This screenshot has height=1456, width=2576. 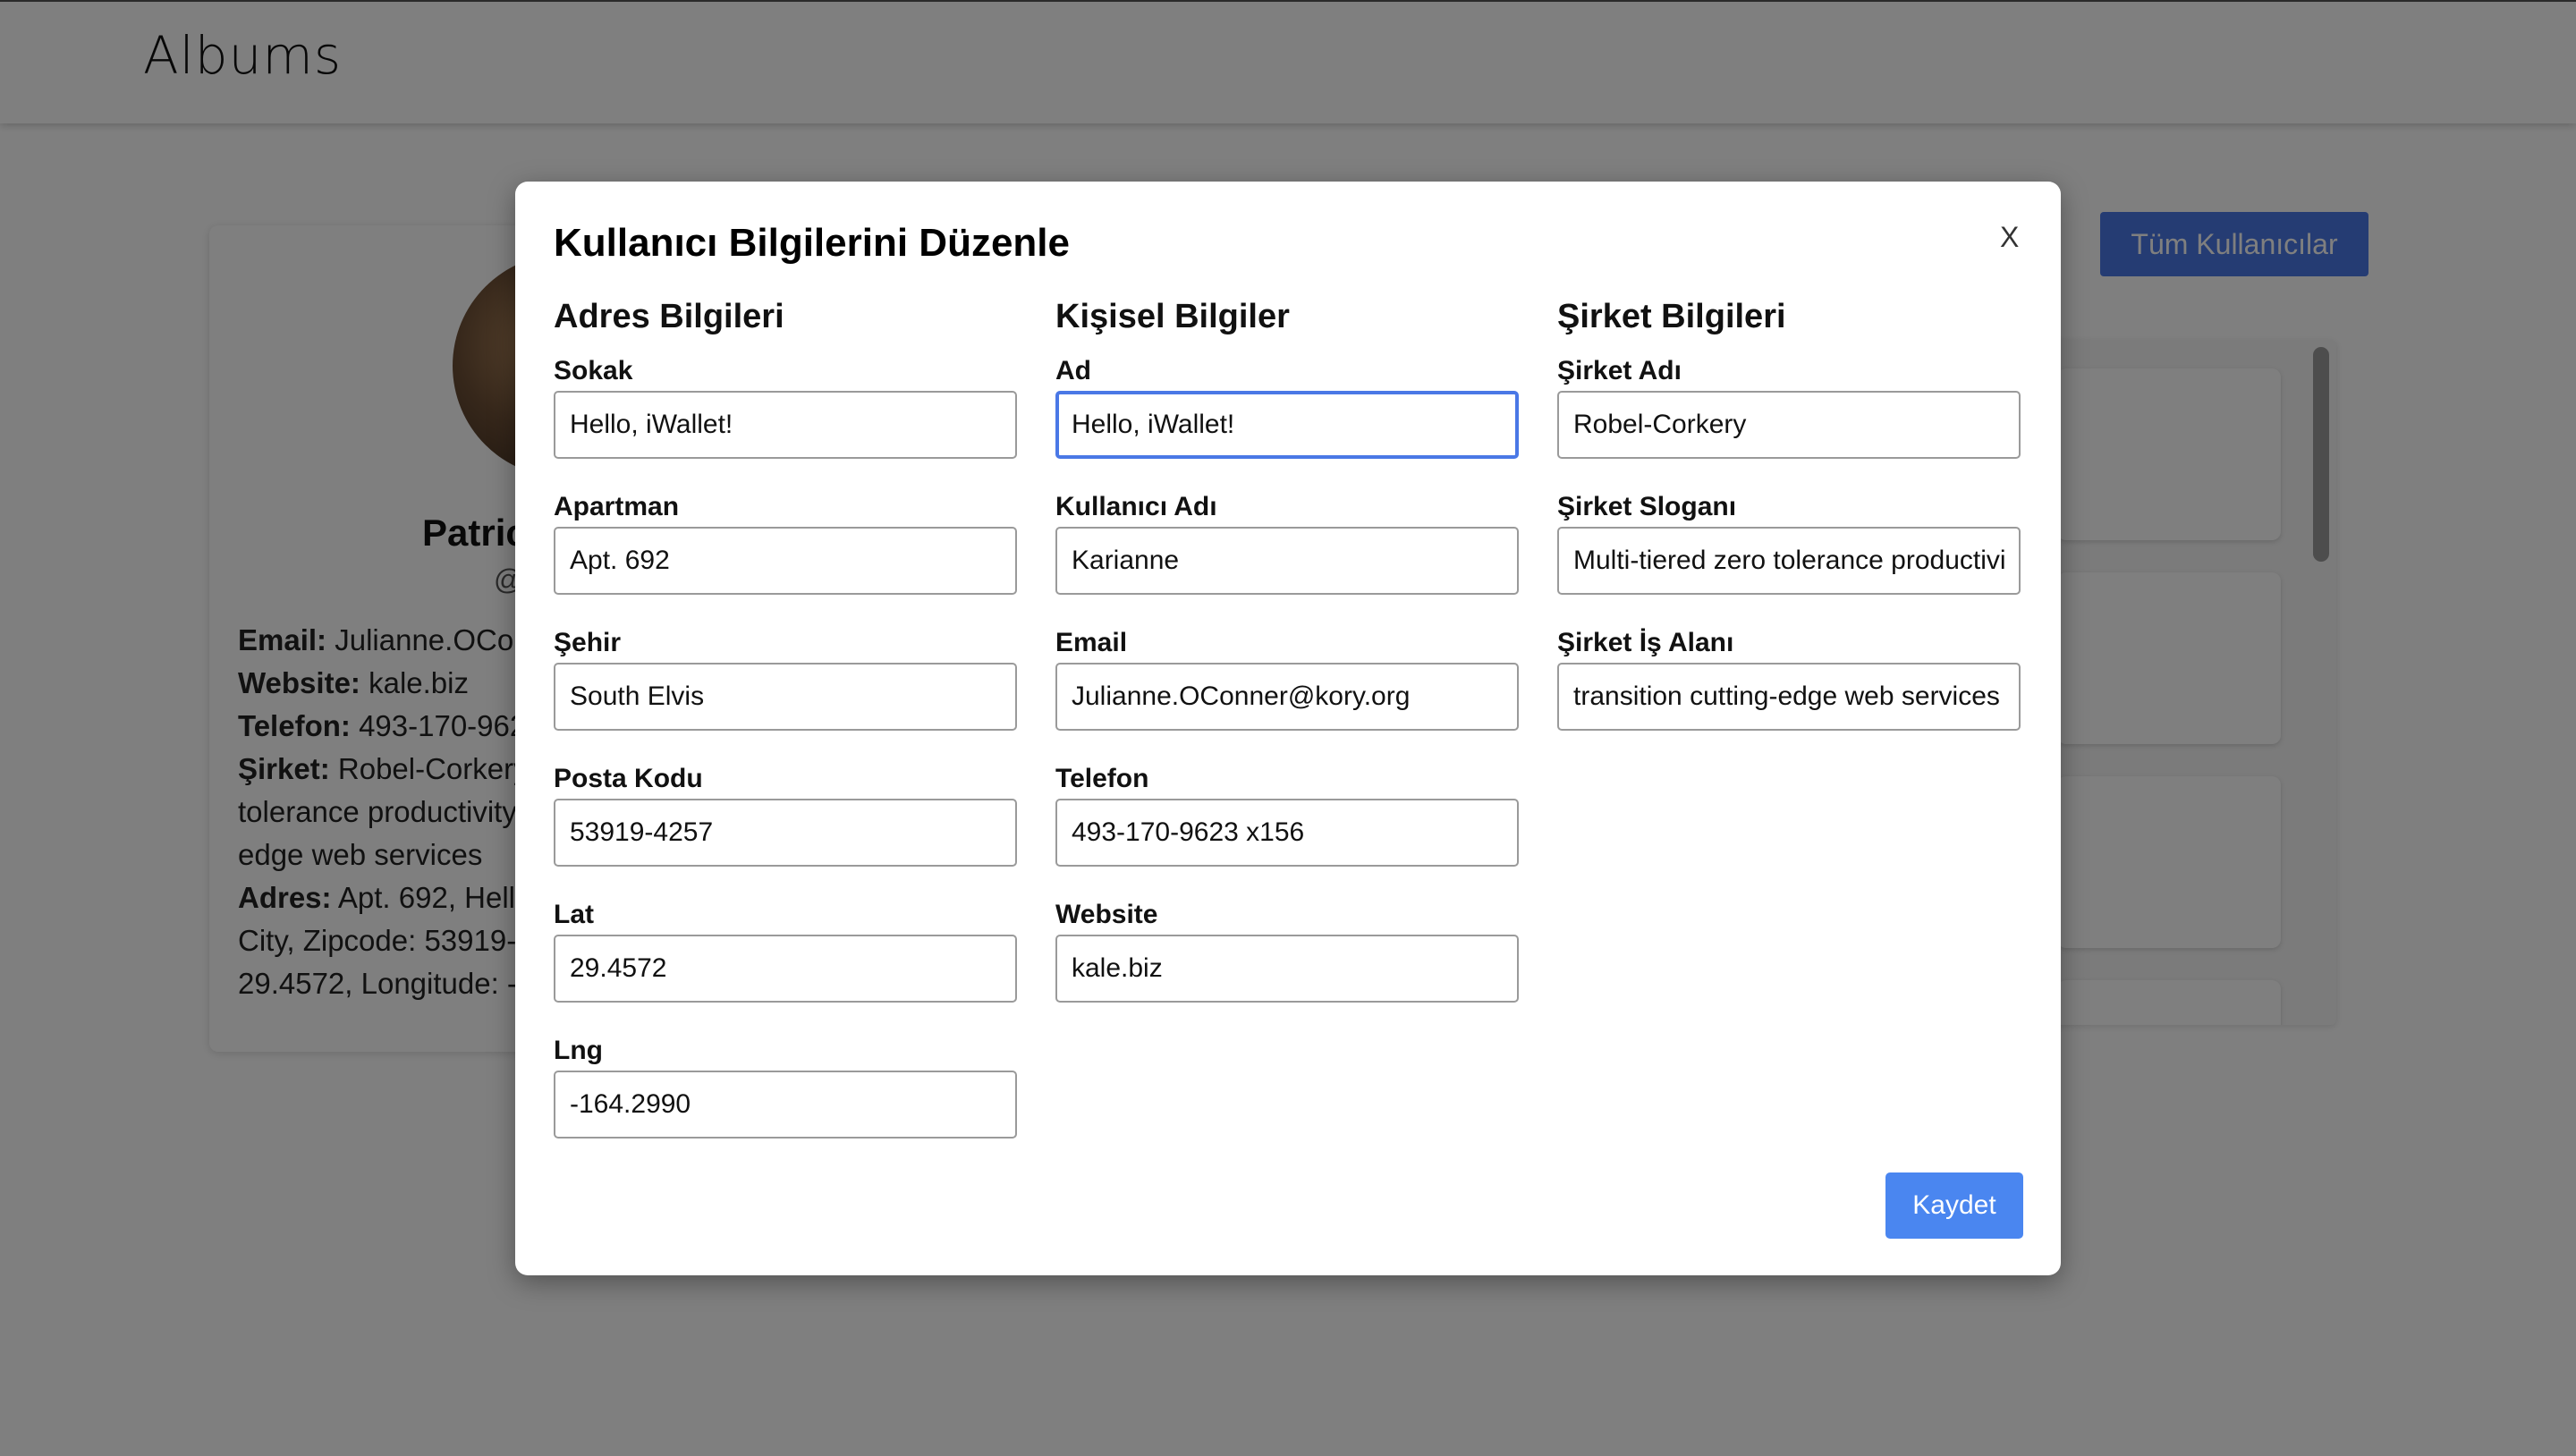 I want to click on street-field-group: Sokak, so click(x=786, y=419).